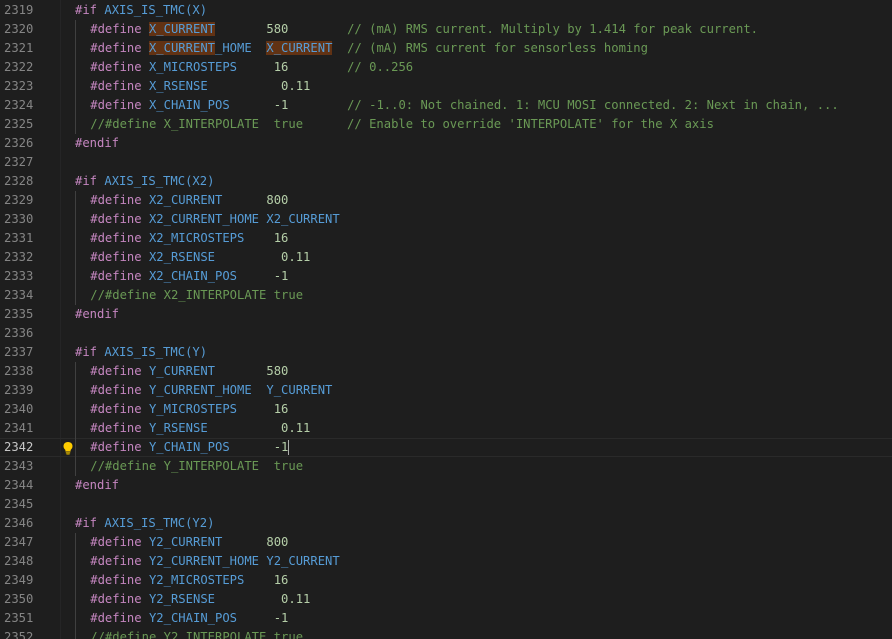 This screenshot has width=892, height=639. I want to click on code-line: 2343 //#define Y_INTERPOLATE true, so click(446, 466).